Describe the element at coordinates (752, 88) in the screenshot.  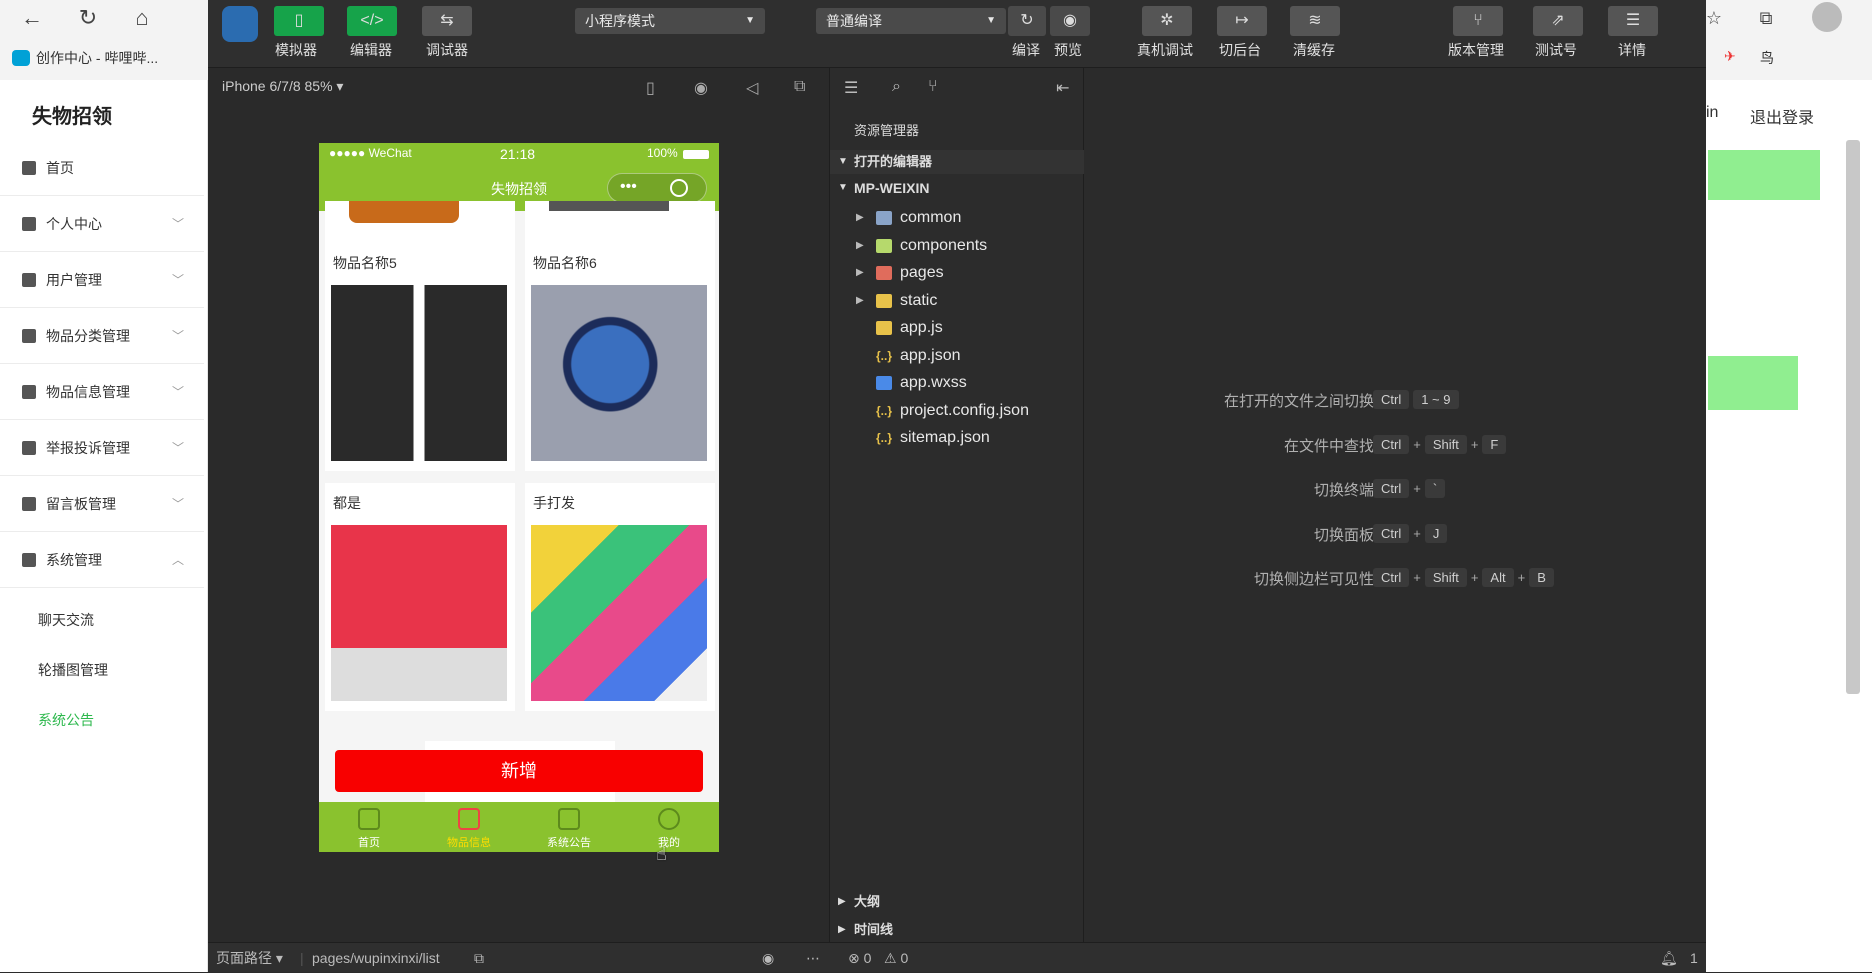
I see `volume-icon: ◁` at that location.